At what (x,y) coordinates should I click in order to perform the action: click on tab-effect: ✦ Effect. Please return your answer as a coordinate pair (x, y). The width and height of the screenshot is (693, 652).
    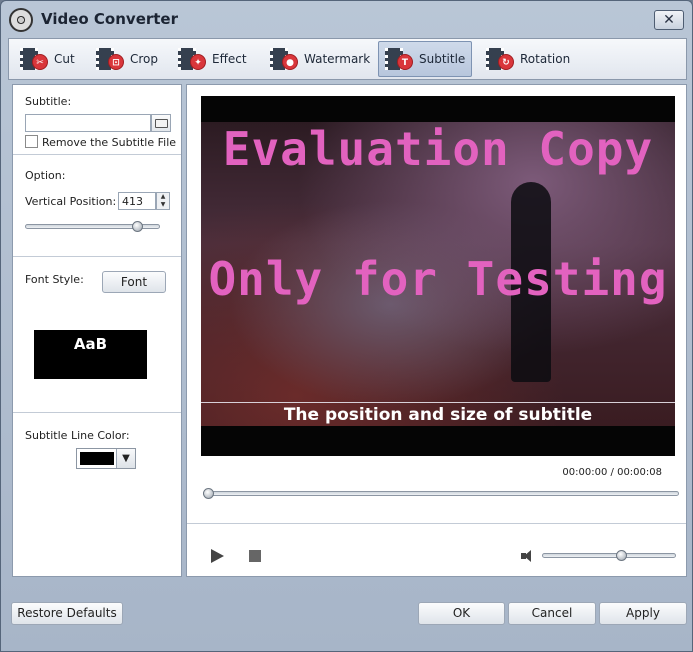
    Looking at the image, I should click on (212, 59).